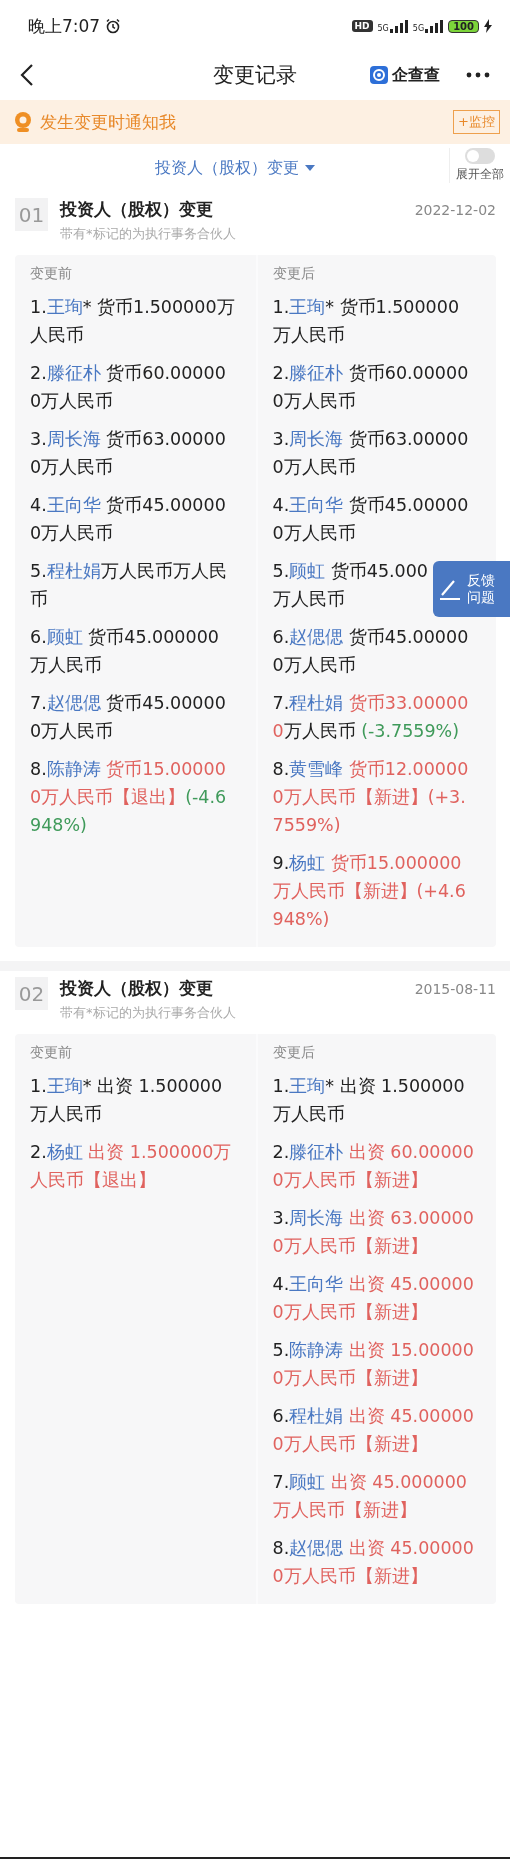  What do you see at coordinates (370, 1496) in the screenshot?
I see `shareholder-entry: 7.顾虹 出资 45.000000万人民币【新进】` at bounding box center [370, 1496].